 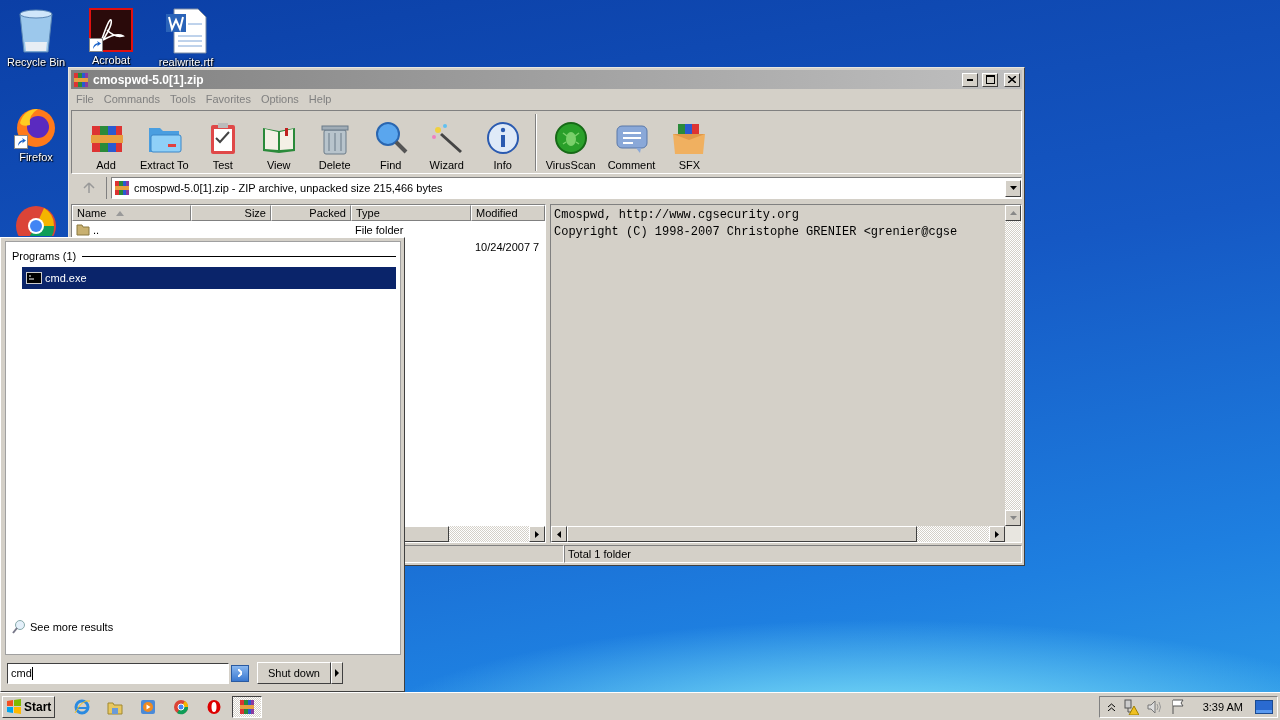 What do you see at coordinates (411, 213) in the screenshot?
I see `column-header: Type` at bounding box center [411, 213].